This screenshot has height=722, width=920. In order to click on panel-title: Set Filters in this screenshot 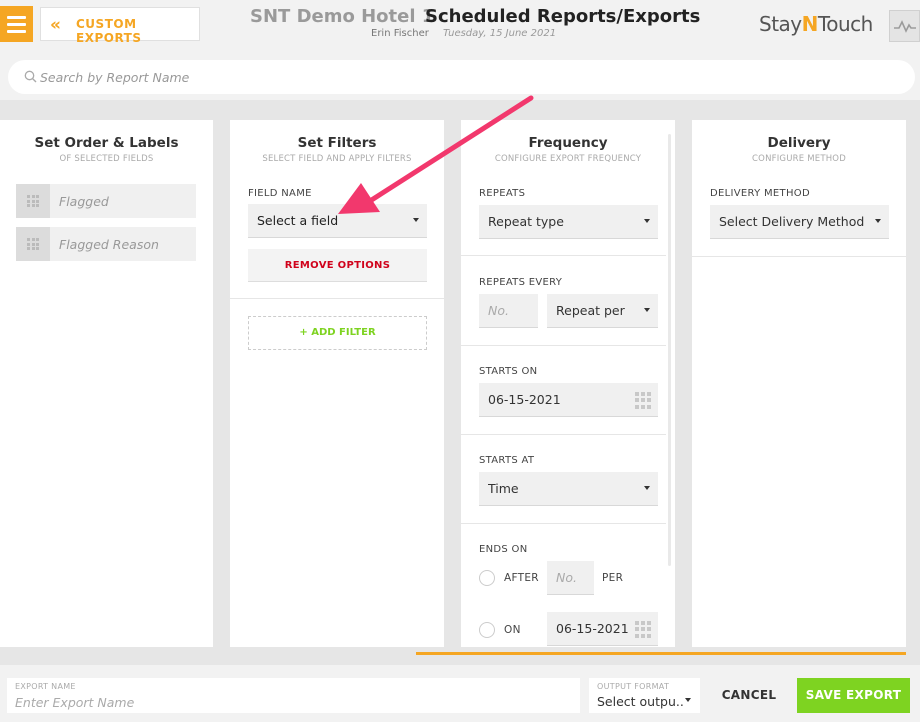, I will do `click(337, 143)`.